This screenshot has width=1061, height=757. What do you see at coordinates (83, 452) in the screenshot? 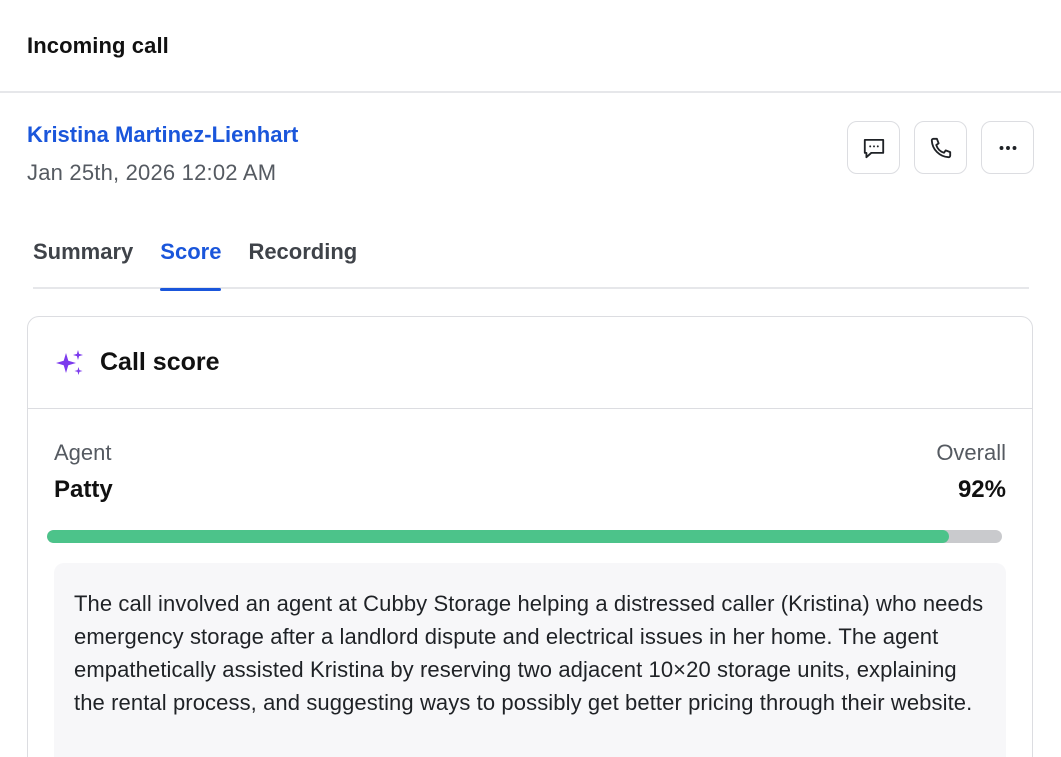
I see `agent-label: Agent` at bounding box center [83, 452].